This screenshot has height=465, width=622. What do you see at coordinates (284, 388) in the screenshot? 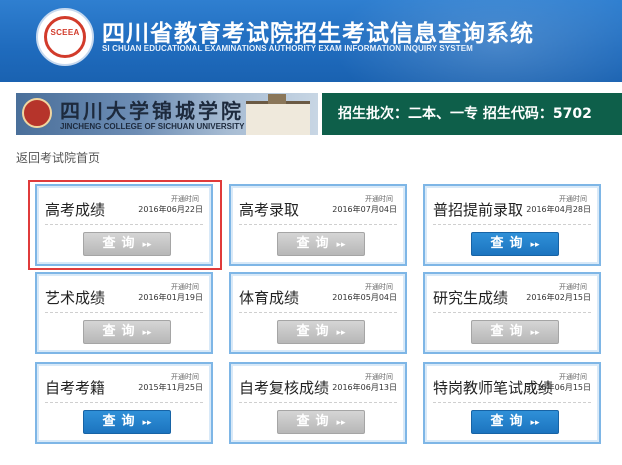
I see `card-title: 自考复核成绩` at bounding box center [284, 388].